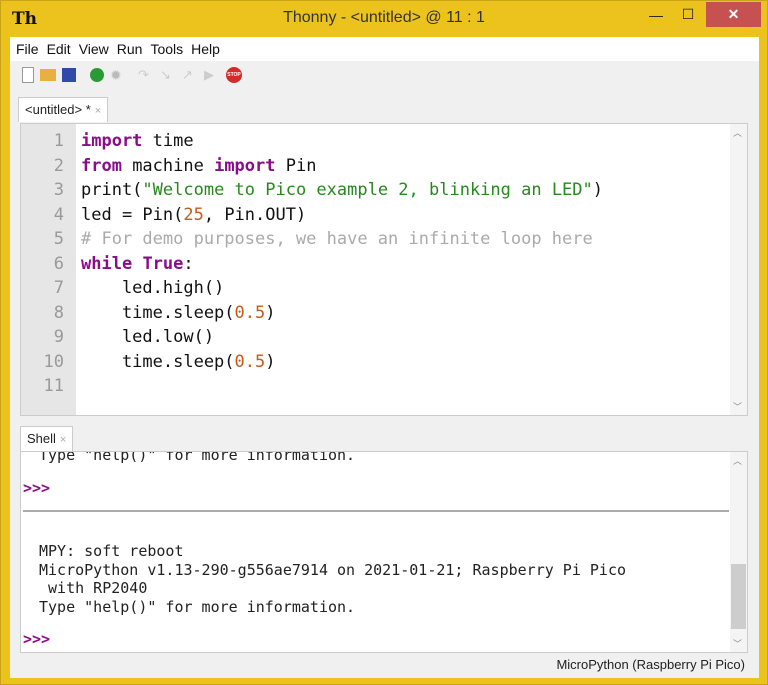 This screenshot has width=768, height=685. What do you see at coordinates (58, 337) in the screenshot?
I see `line-number: 9` at bounding box center [58, 337].